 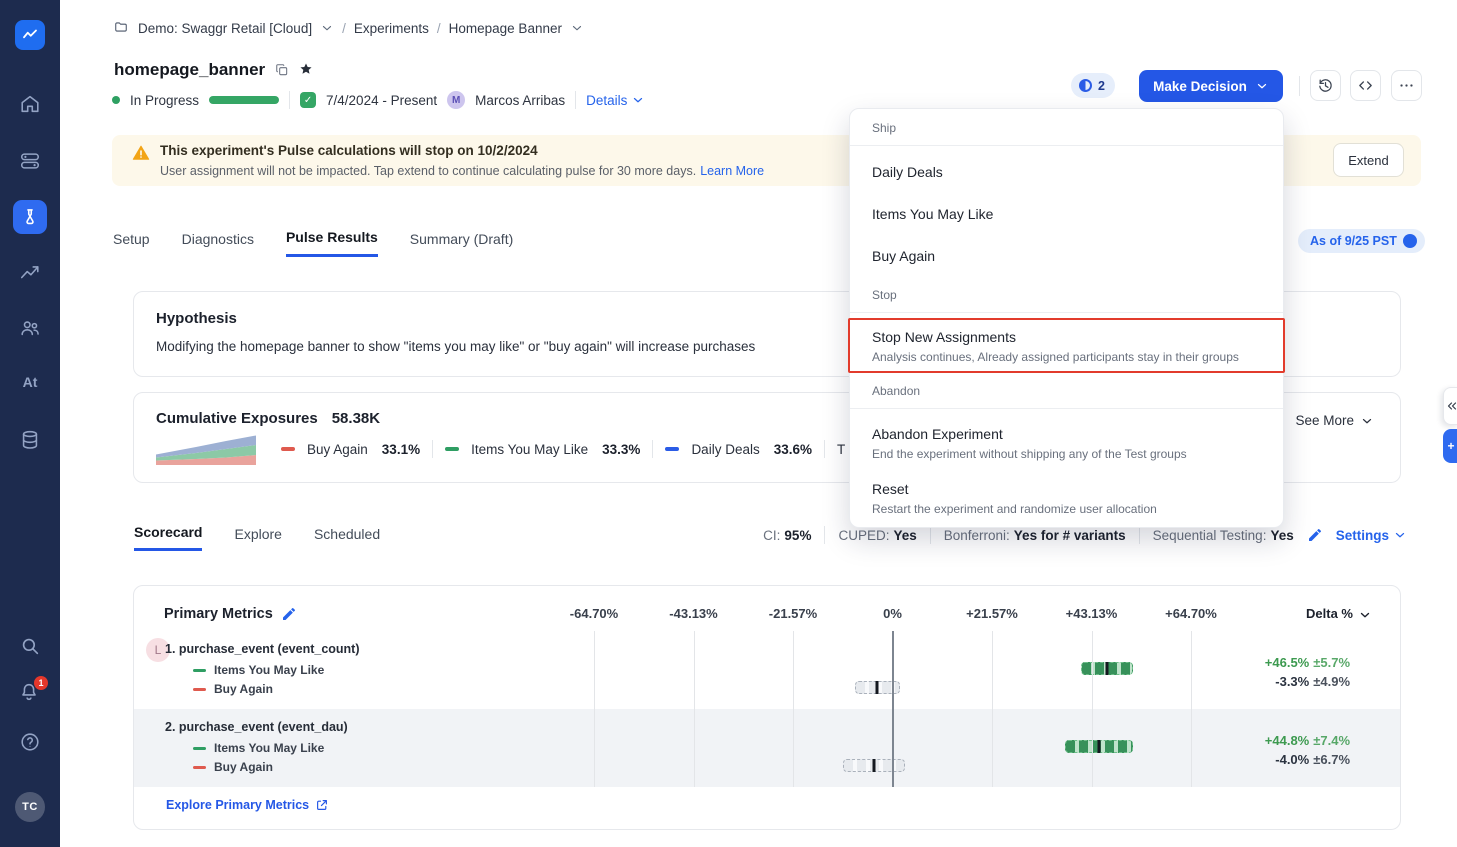 I want to click on metrics-icon, so click(x=30, y=272).